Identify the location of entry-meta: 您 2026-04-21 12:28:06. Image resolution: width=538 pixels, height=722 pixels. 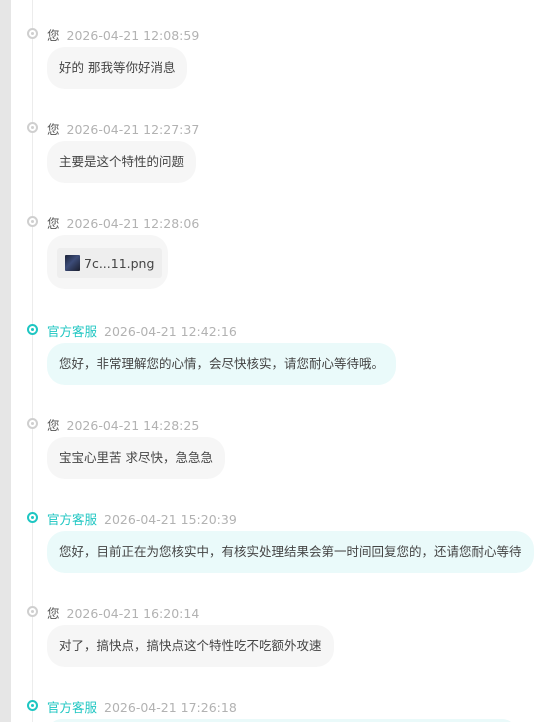
(123, 222).